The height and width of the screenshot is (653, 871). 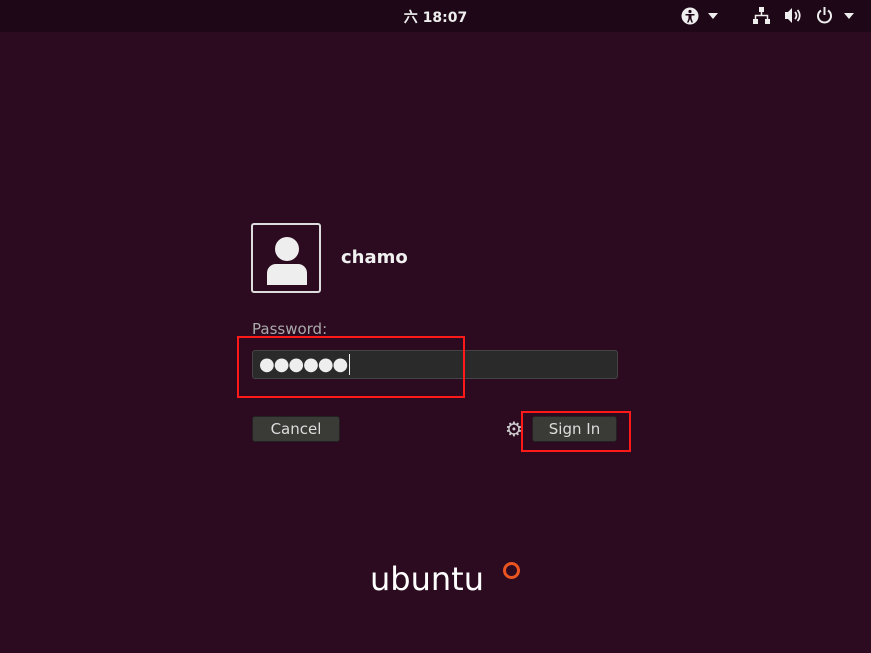 I want to click on top-bar: 六 18:07, so click(x=435, y=16).